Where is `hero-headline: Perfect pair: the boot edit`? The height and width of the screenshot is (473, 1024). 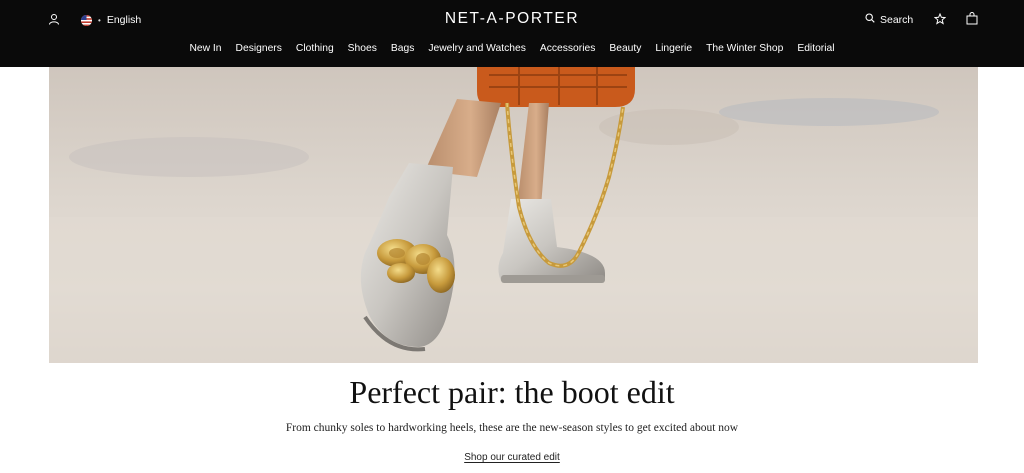 hero-headline: Perfect pair: the boot edit is located at coordinates (512, 392).